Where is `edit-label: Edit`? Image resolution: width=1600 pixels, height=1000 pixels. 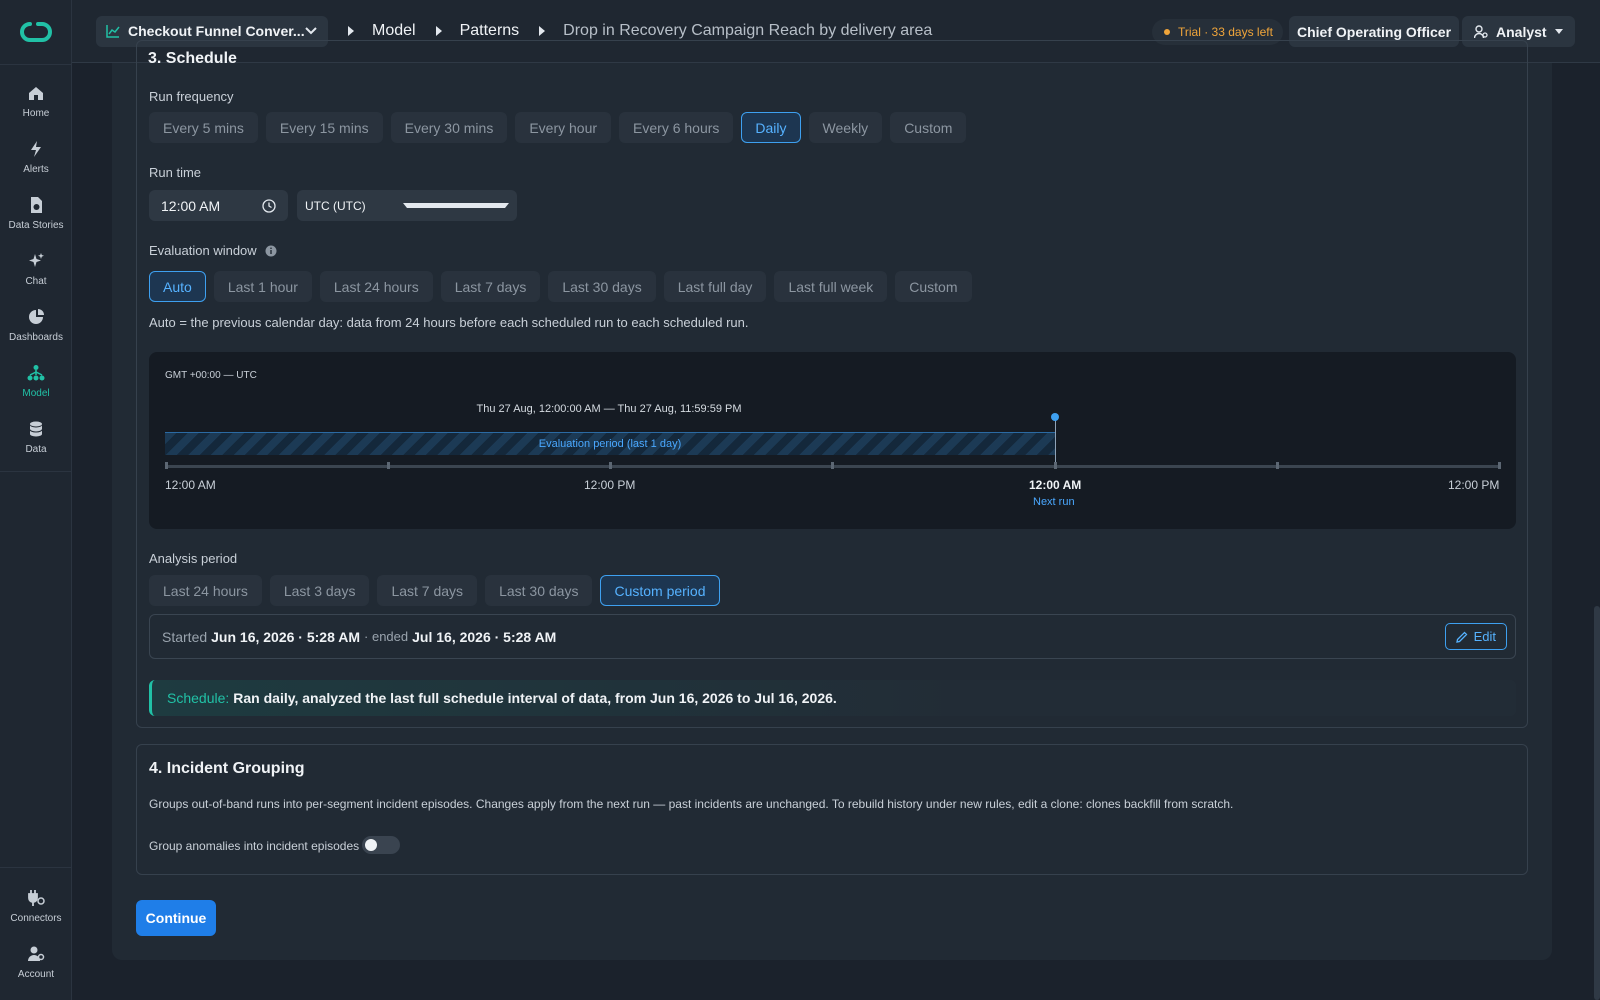
edit-label: Edit is located at coordinates (1484, 636).